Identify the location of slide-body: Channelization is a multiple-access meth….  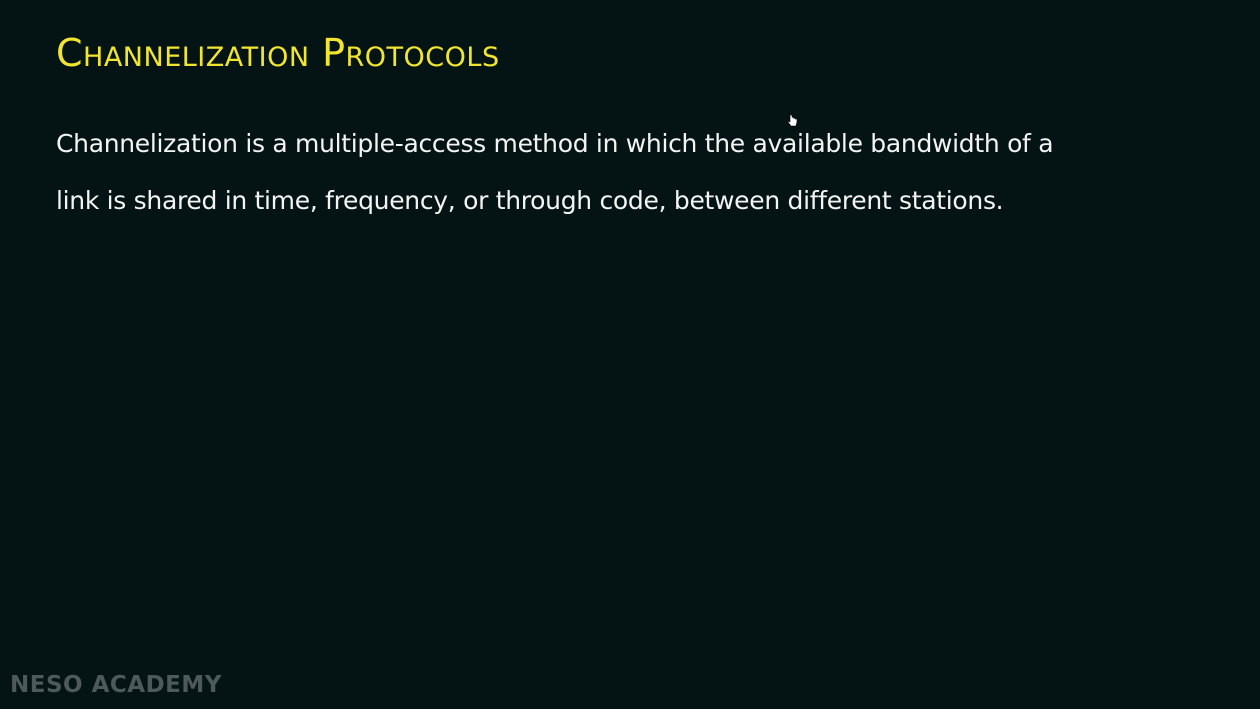
(636, 172).